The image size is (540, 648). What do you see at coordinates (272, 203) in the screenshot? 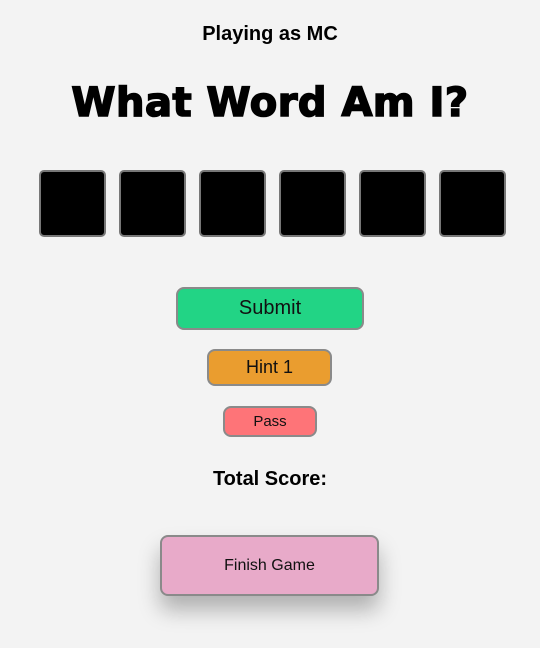
I see `word-tiles` at bounding box center [272, 203].